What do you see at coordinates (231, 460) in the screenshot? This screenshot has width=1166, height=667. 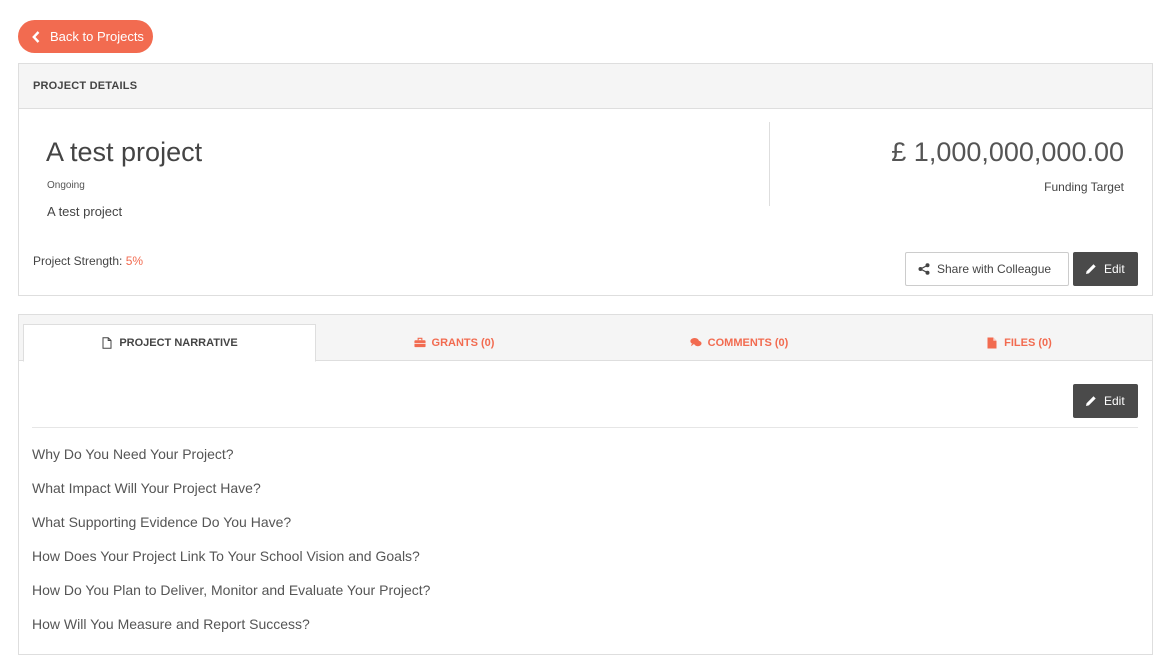 I see `question-item: Why Do You Need Your Project?` at bounding box center [231, 460].